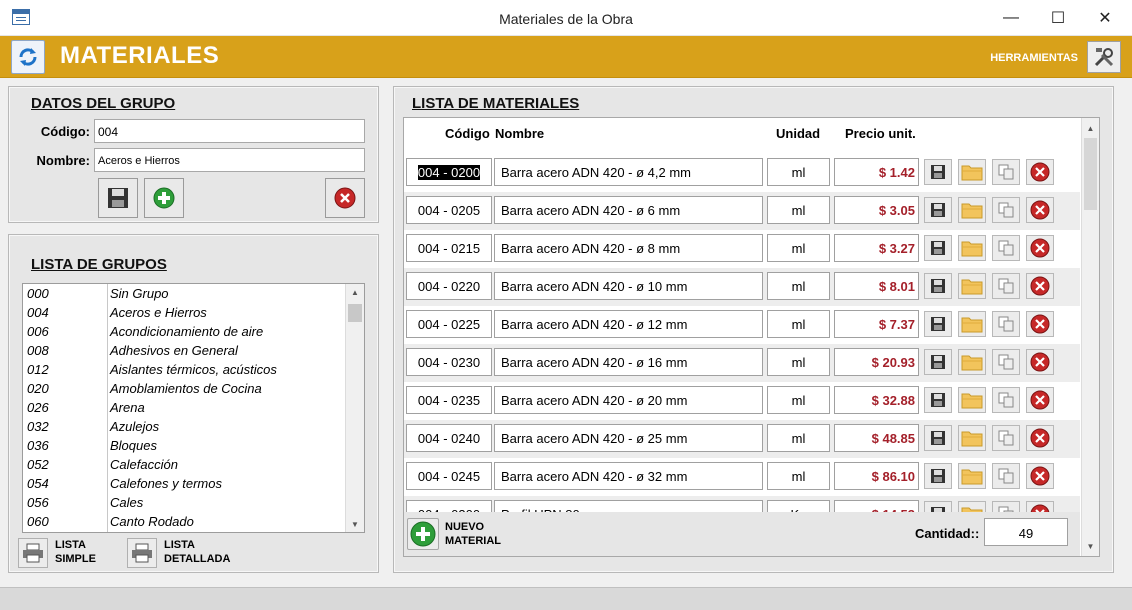 This screenshot has width=1132, height=610. What do you see at coordinates (449, 324) in the screenshot?
I see `material-code: 004 - 0225` at bounding box center [449, 324].